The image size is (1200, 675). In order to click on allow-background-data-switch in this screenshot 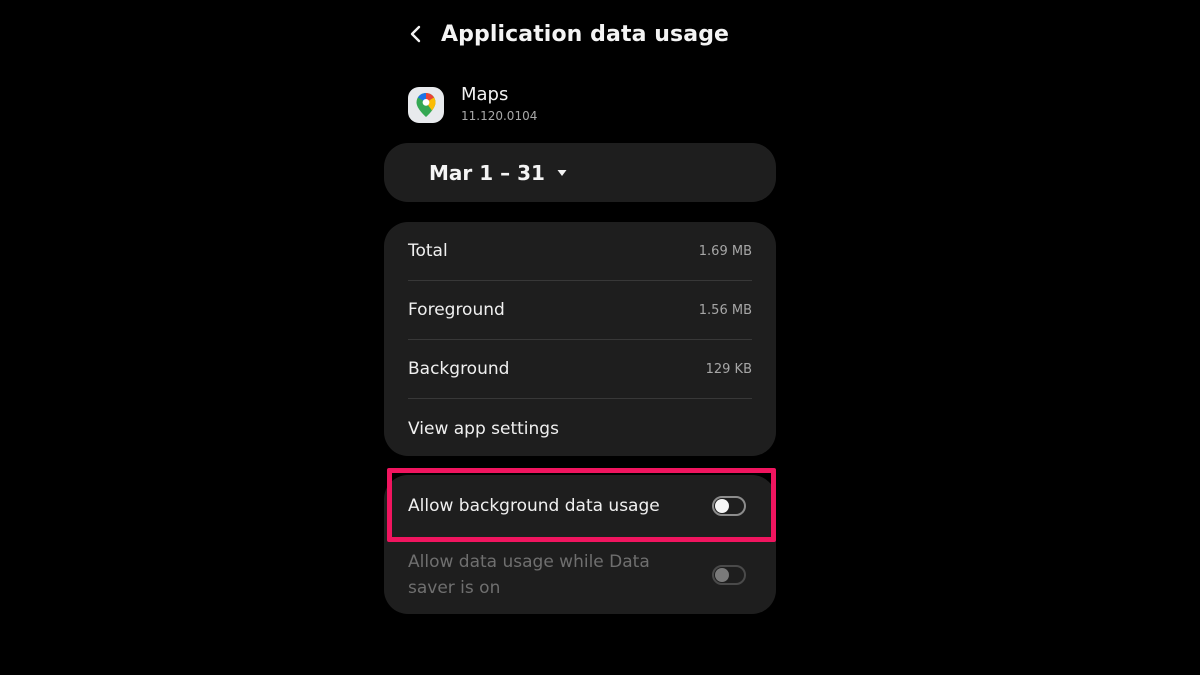, I will do `click(729, 505)`.